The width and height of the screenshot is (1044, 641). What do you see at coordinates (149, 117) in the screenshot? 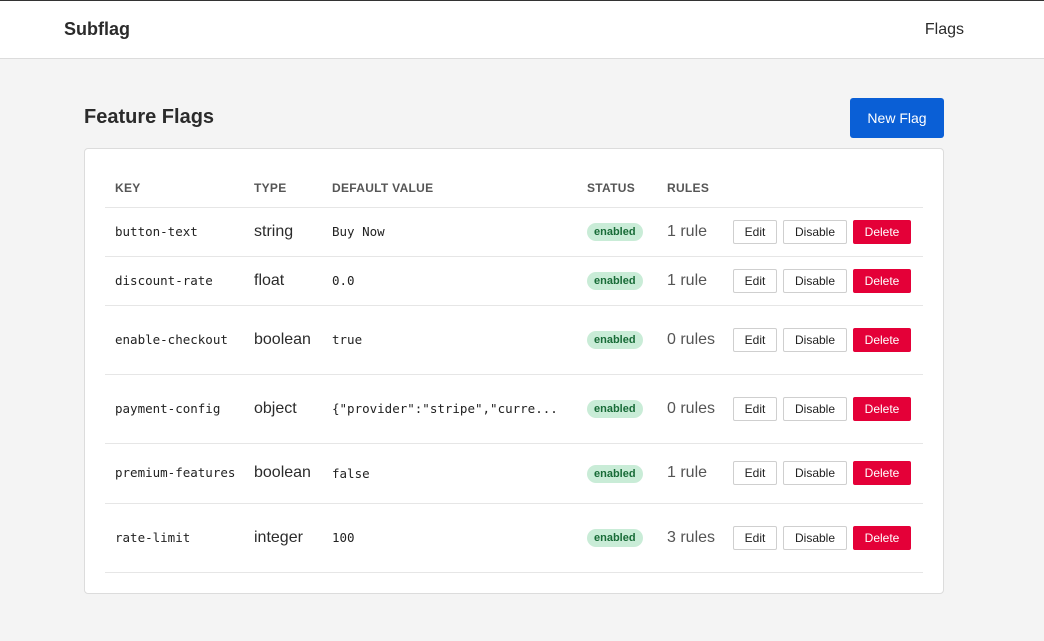
I see `page-title: Feature Flags` at bounding box center [149, 117].